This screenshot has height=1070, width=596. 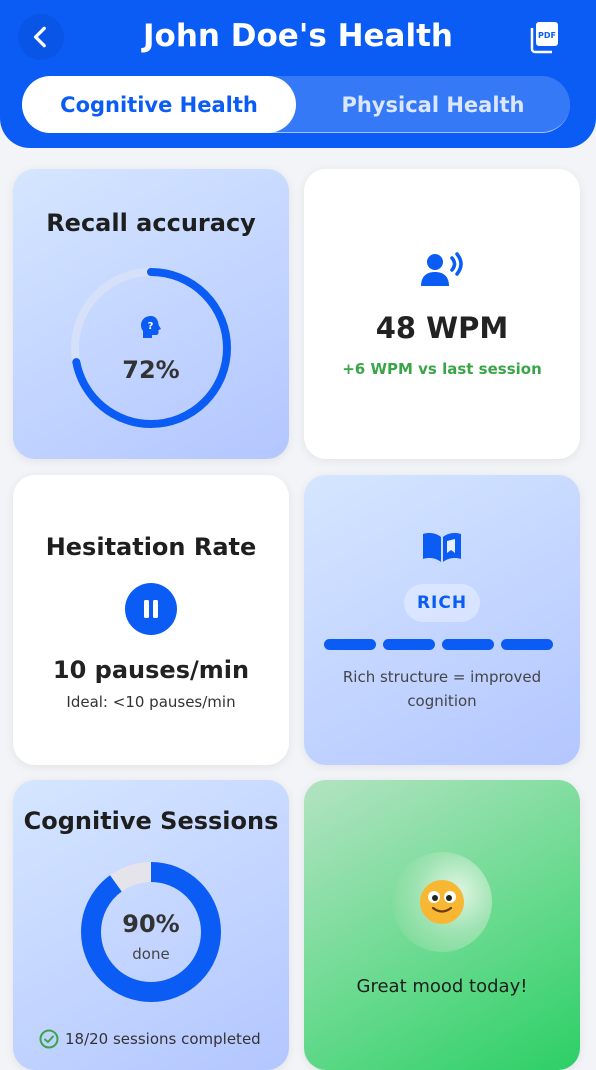 I want to click on sessions-footer: 18/20 sessions completed, so click(x=159, y=1039).